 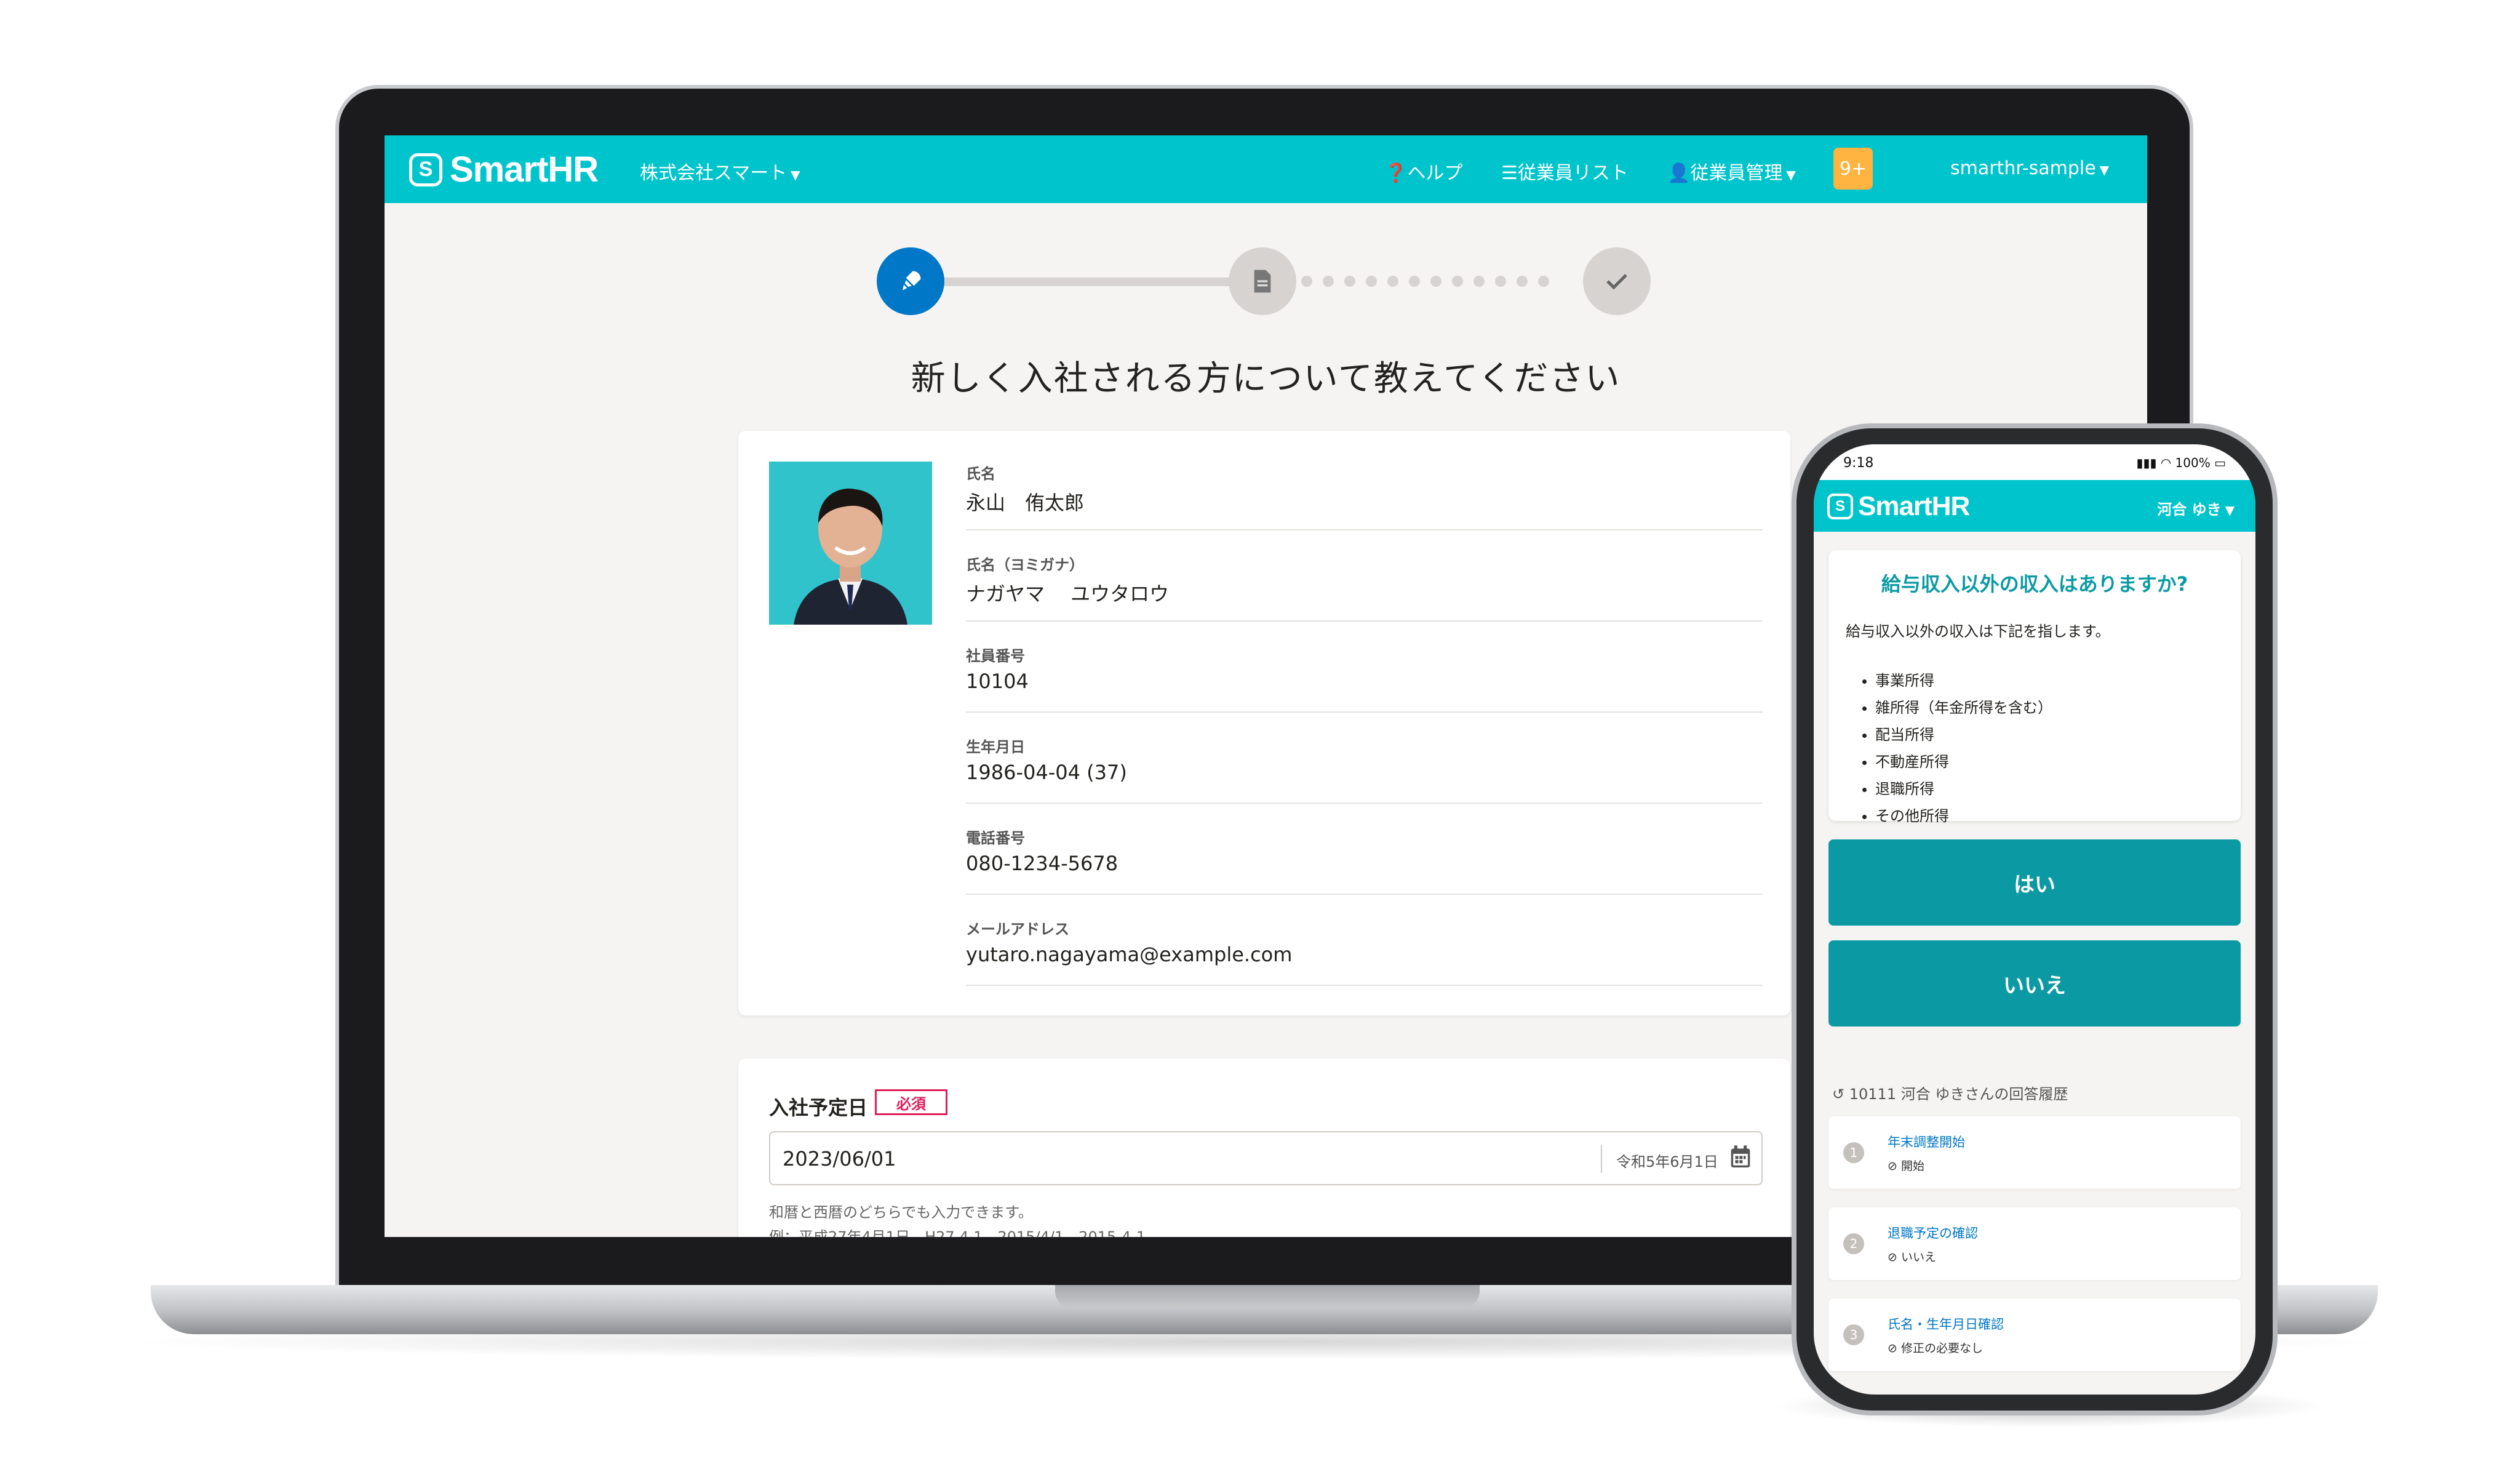 I want to click on question-title: 給与収入以外の収入はありますか?, so click(x=2034, y=584).